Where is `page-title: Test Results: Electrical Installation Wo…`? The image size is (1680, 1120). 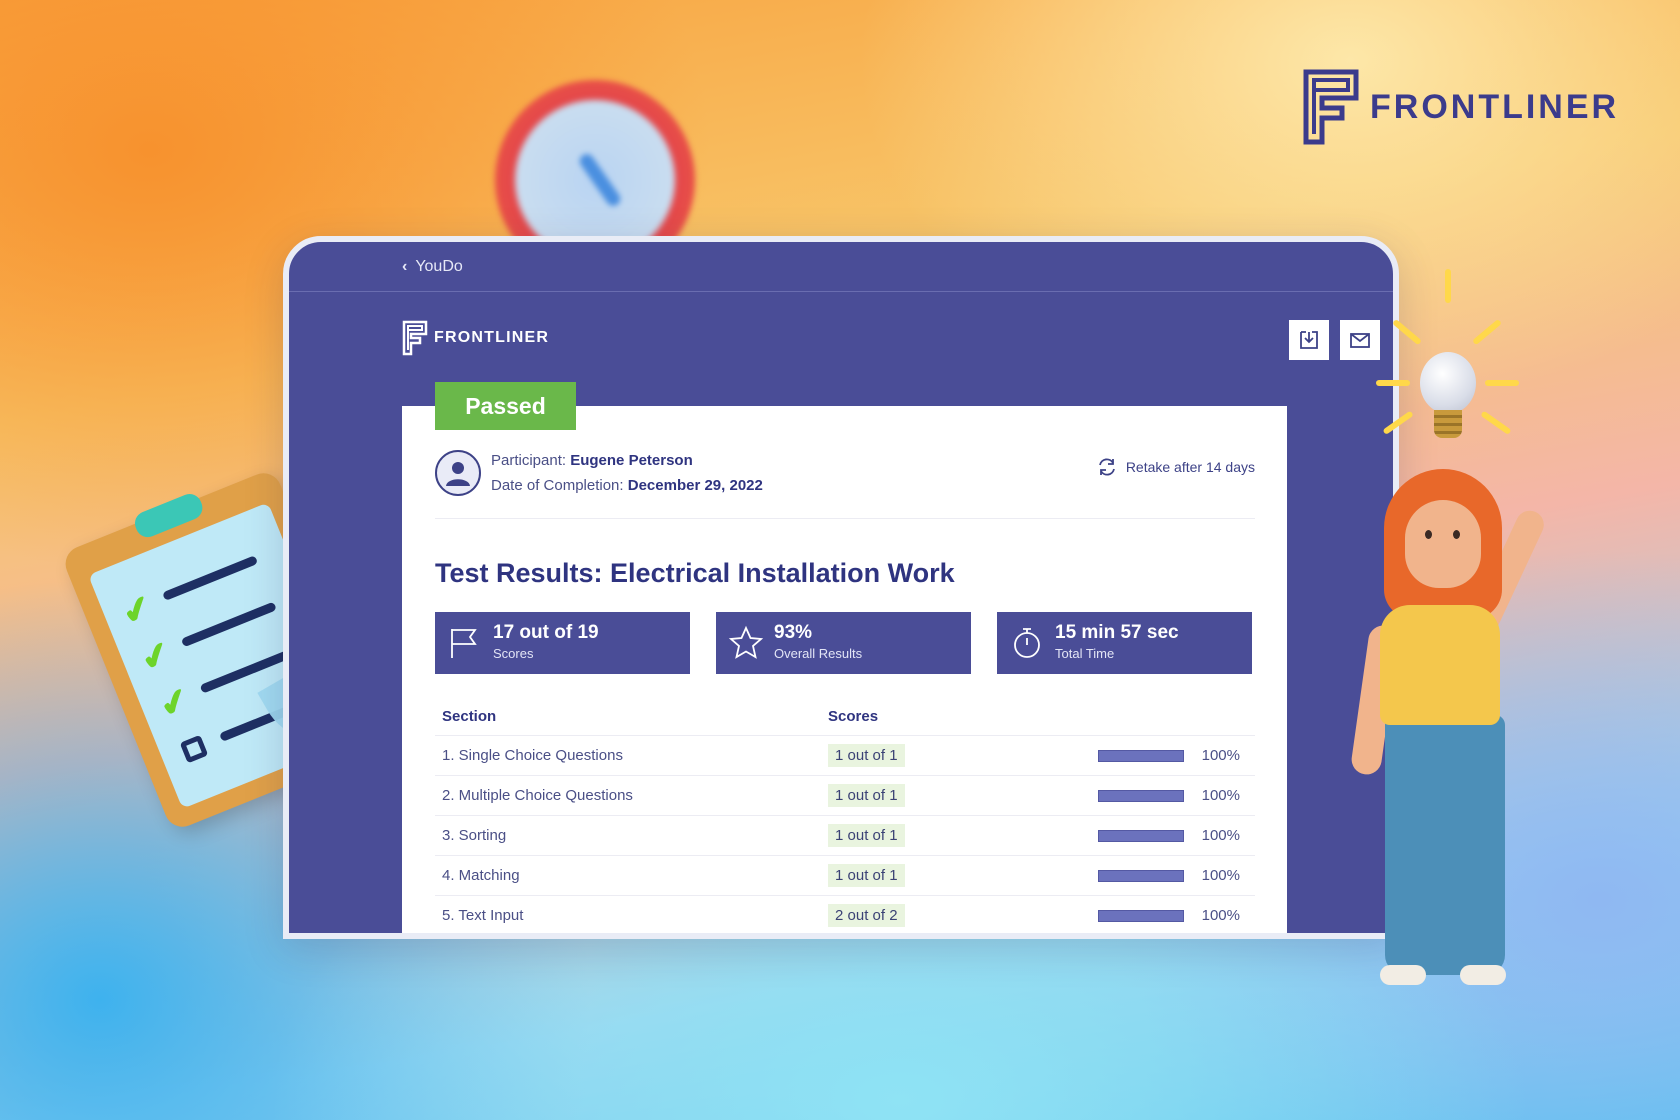 page-title: Test Results: Electrical Installation Wo… is located at coordinates (695, 573).